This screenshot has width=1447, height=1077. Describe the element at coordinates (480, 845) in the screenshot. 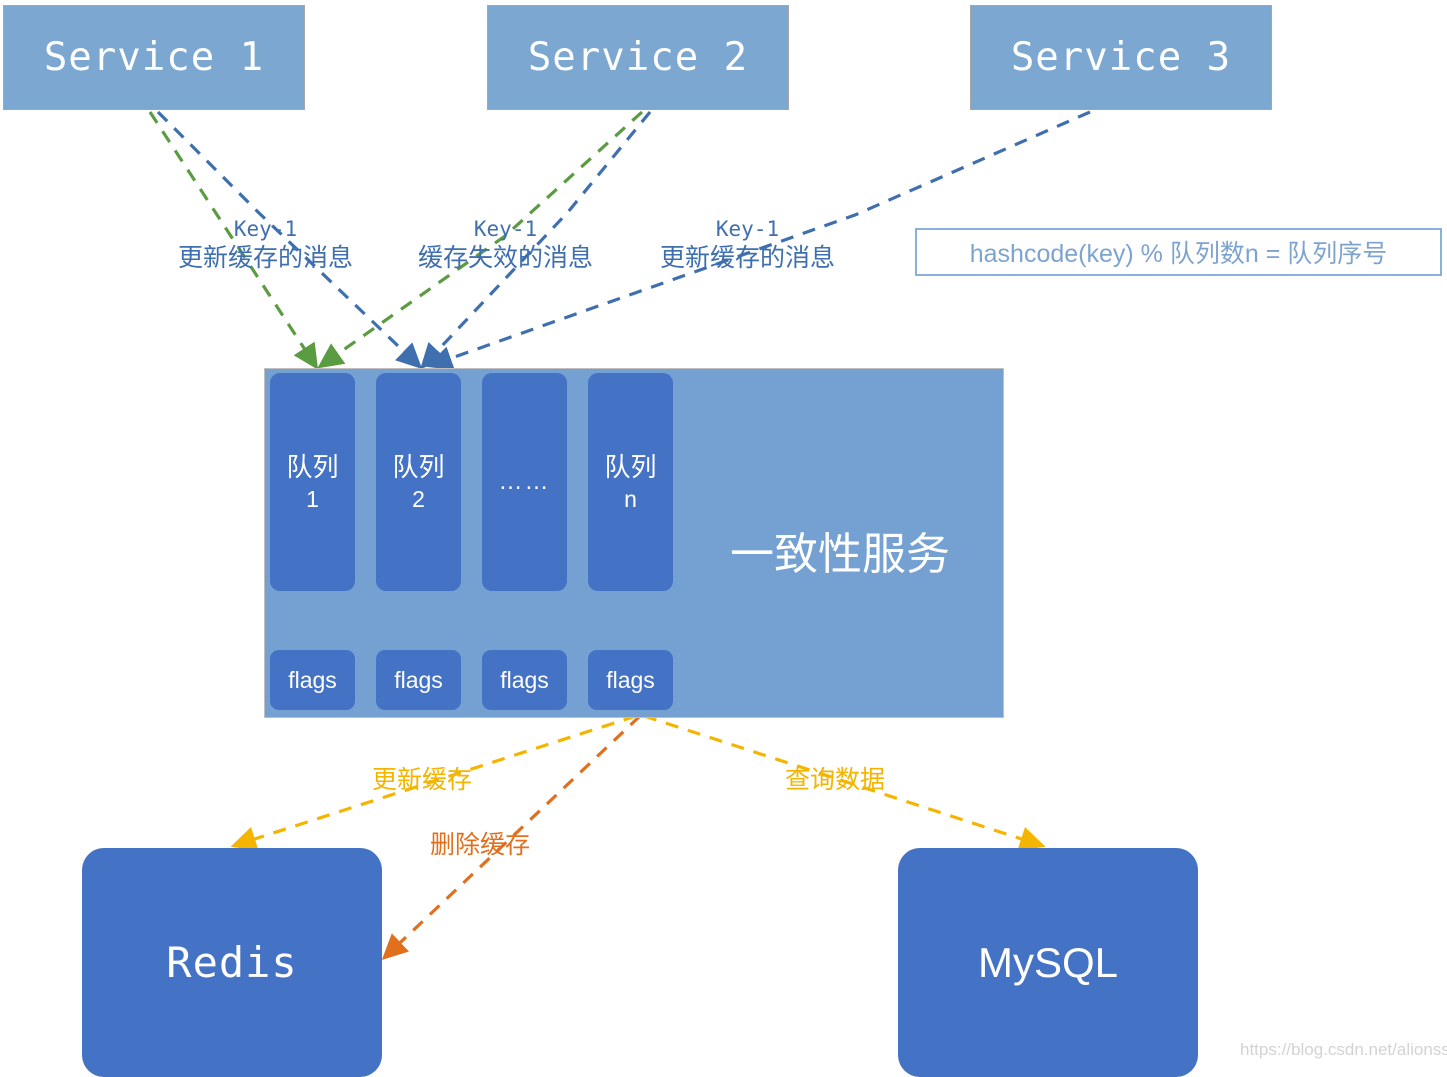

I see `flow-label-delete-cache: 删除缓存` at that location.